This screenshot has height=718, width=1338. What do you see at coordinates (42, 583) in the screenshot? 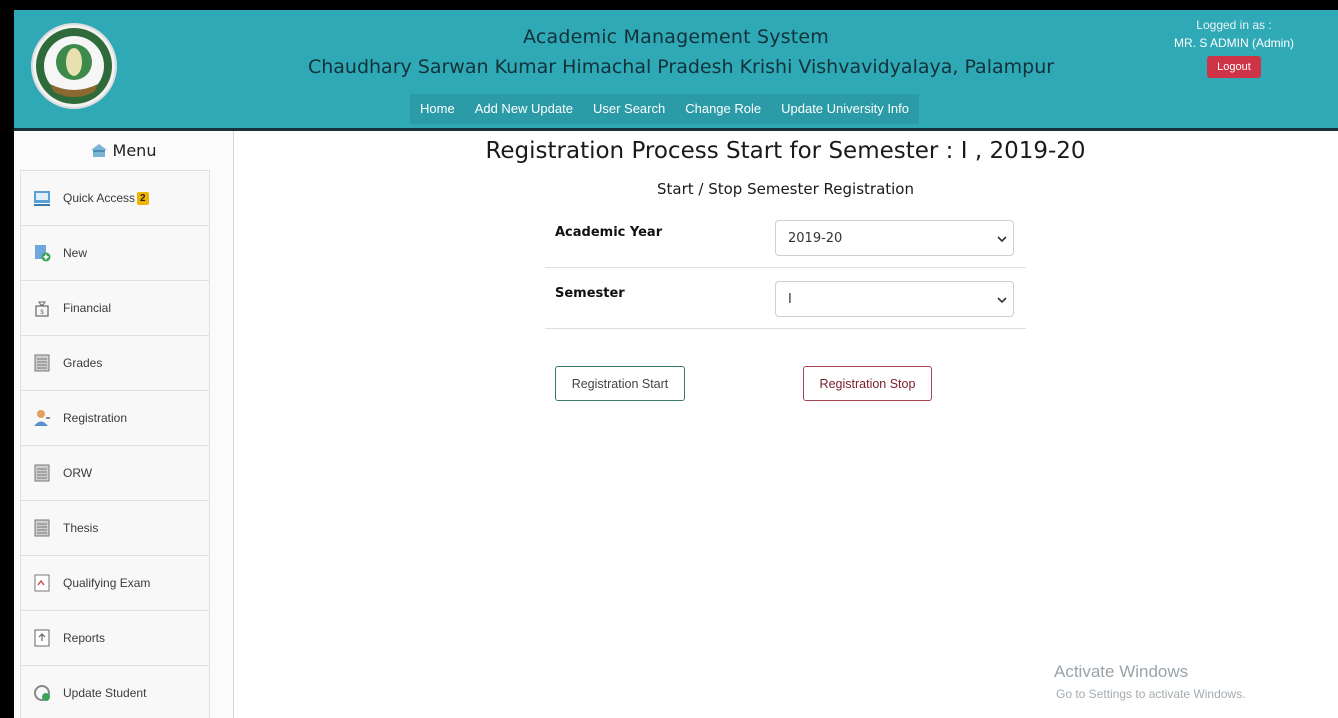
I see `exam-document-icon` at bounding box center [42, 583].